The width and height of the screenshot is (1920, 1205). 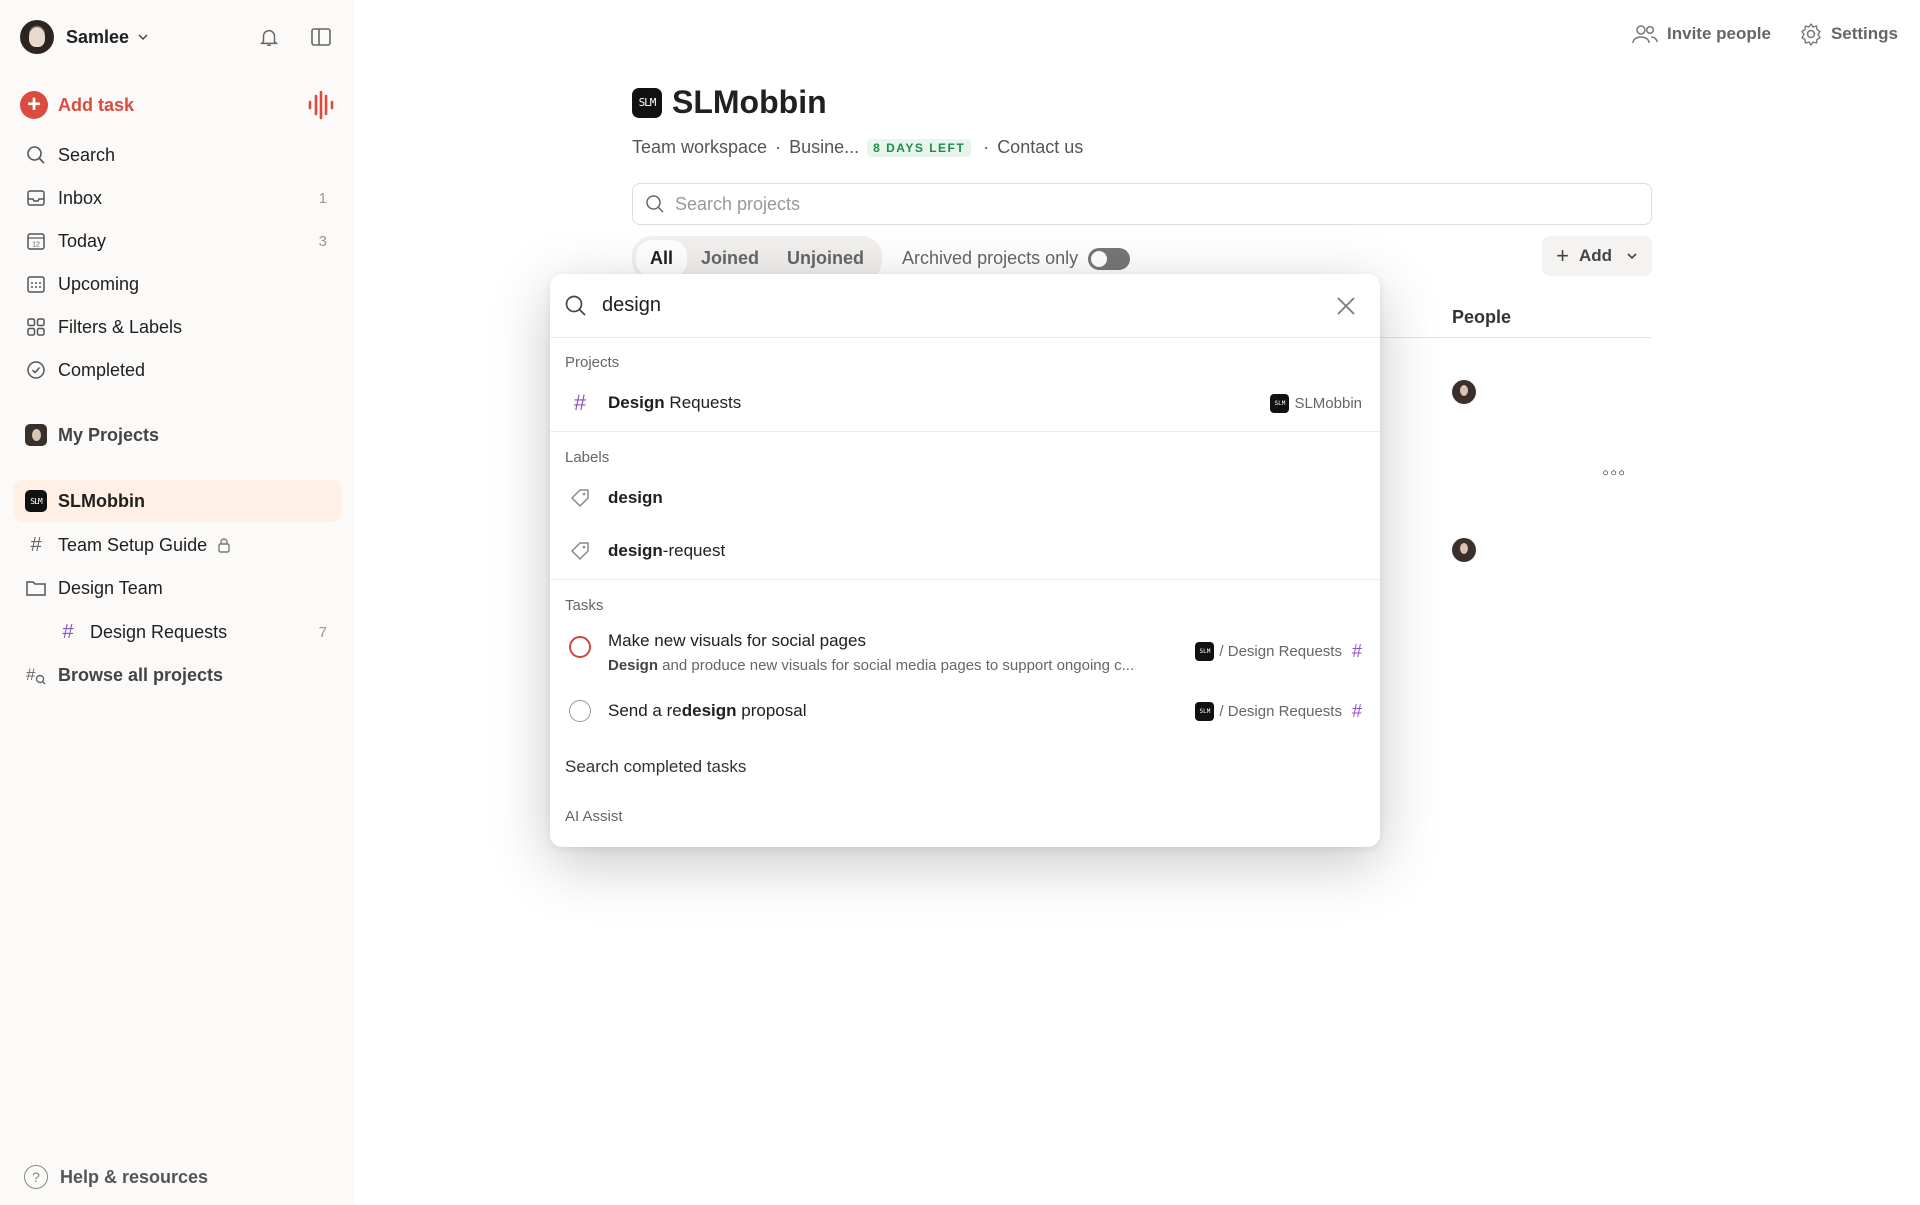 I want to click on result-label-design: design, so click(x=965, y=498).